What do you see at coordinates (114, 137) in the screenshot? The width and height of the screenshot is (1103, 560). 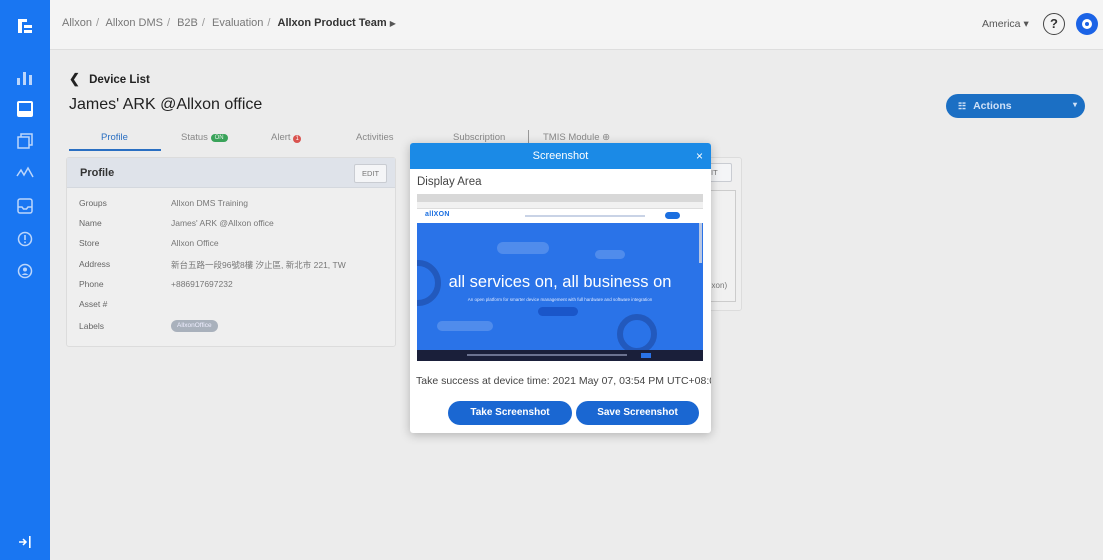 I see `tab-profile: Profile` at bounding box center [114, 137].